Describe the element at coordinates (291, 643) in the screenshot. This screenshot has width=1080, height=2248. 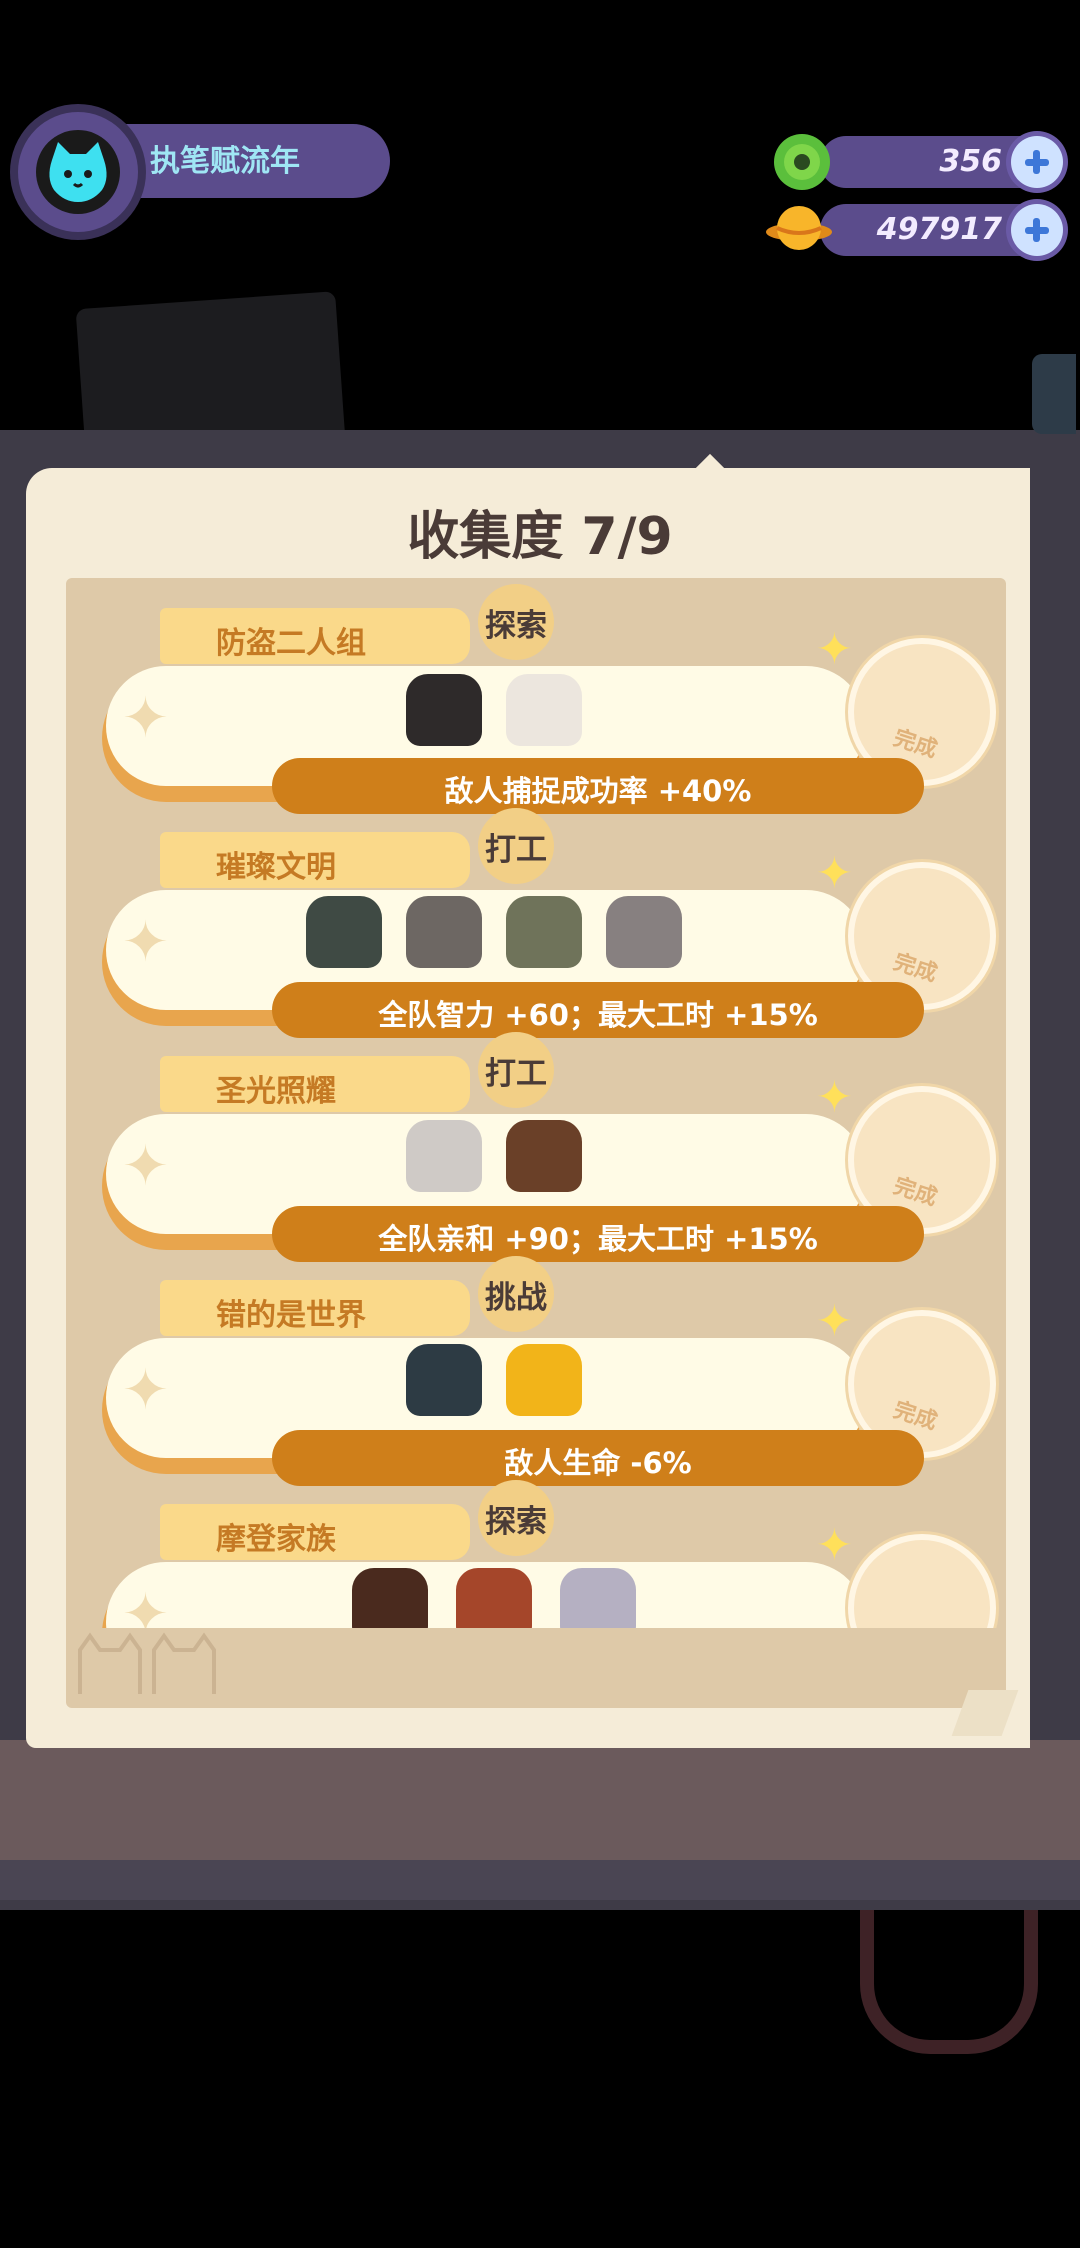
I see `set-name: 防盗二人组` at that location.